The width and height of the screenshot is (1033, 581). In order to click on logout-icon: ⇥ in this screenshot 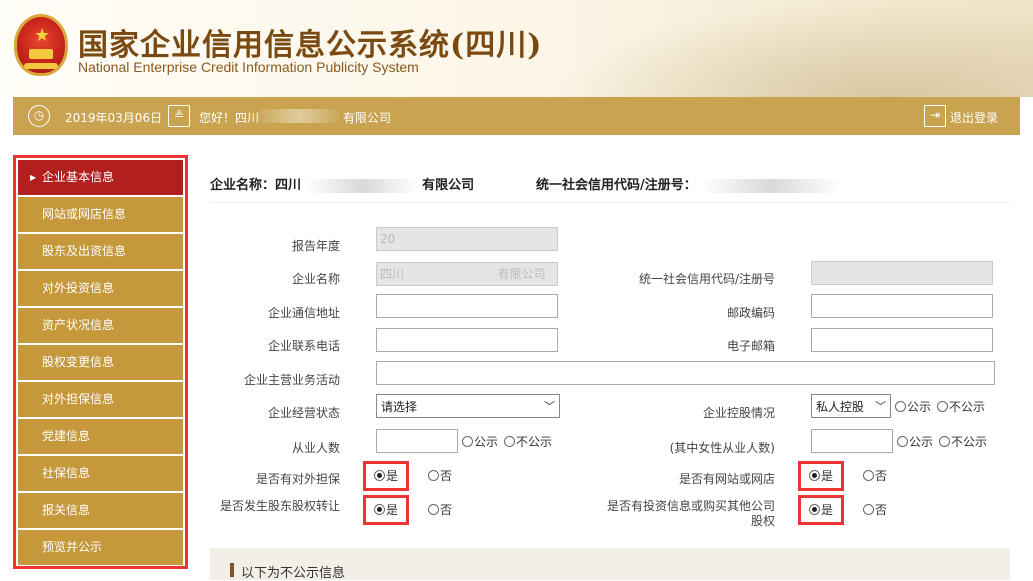, I will do `click(935, 116)`.